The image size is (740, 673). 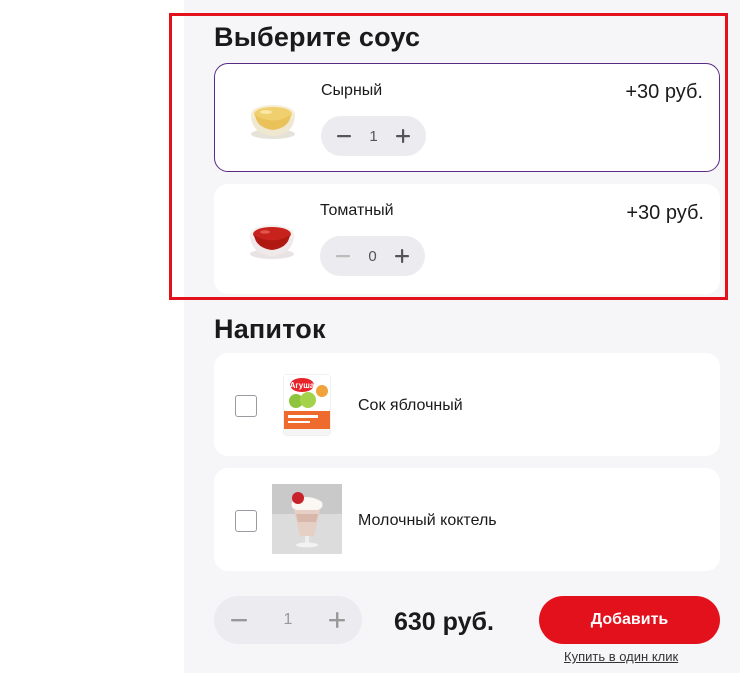 I want to click on drink-section-title: Напиток, so click(x=270, y=329).